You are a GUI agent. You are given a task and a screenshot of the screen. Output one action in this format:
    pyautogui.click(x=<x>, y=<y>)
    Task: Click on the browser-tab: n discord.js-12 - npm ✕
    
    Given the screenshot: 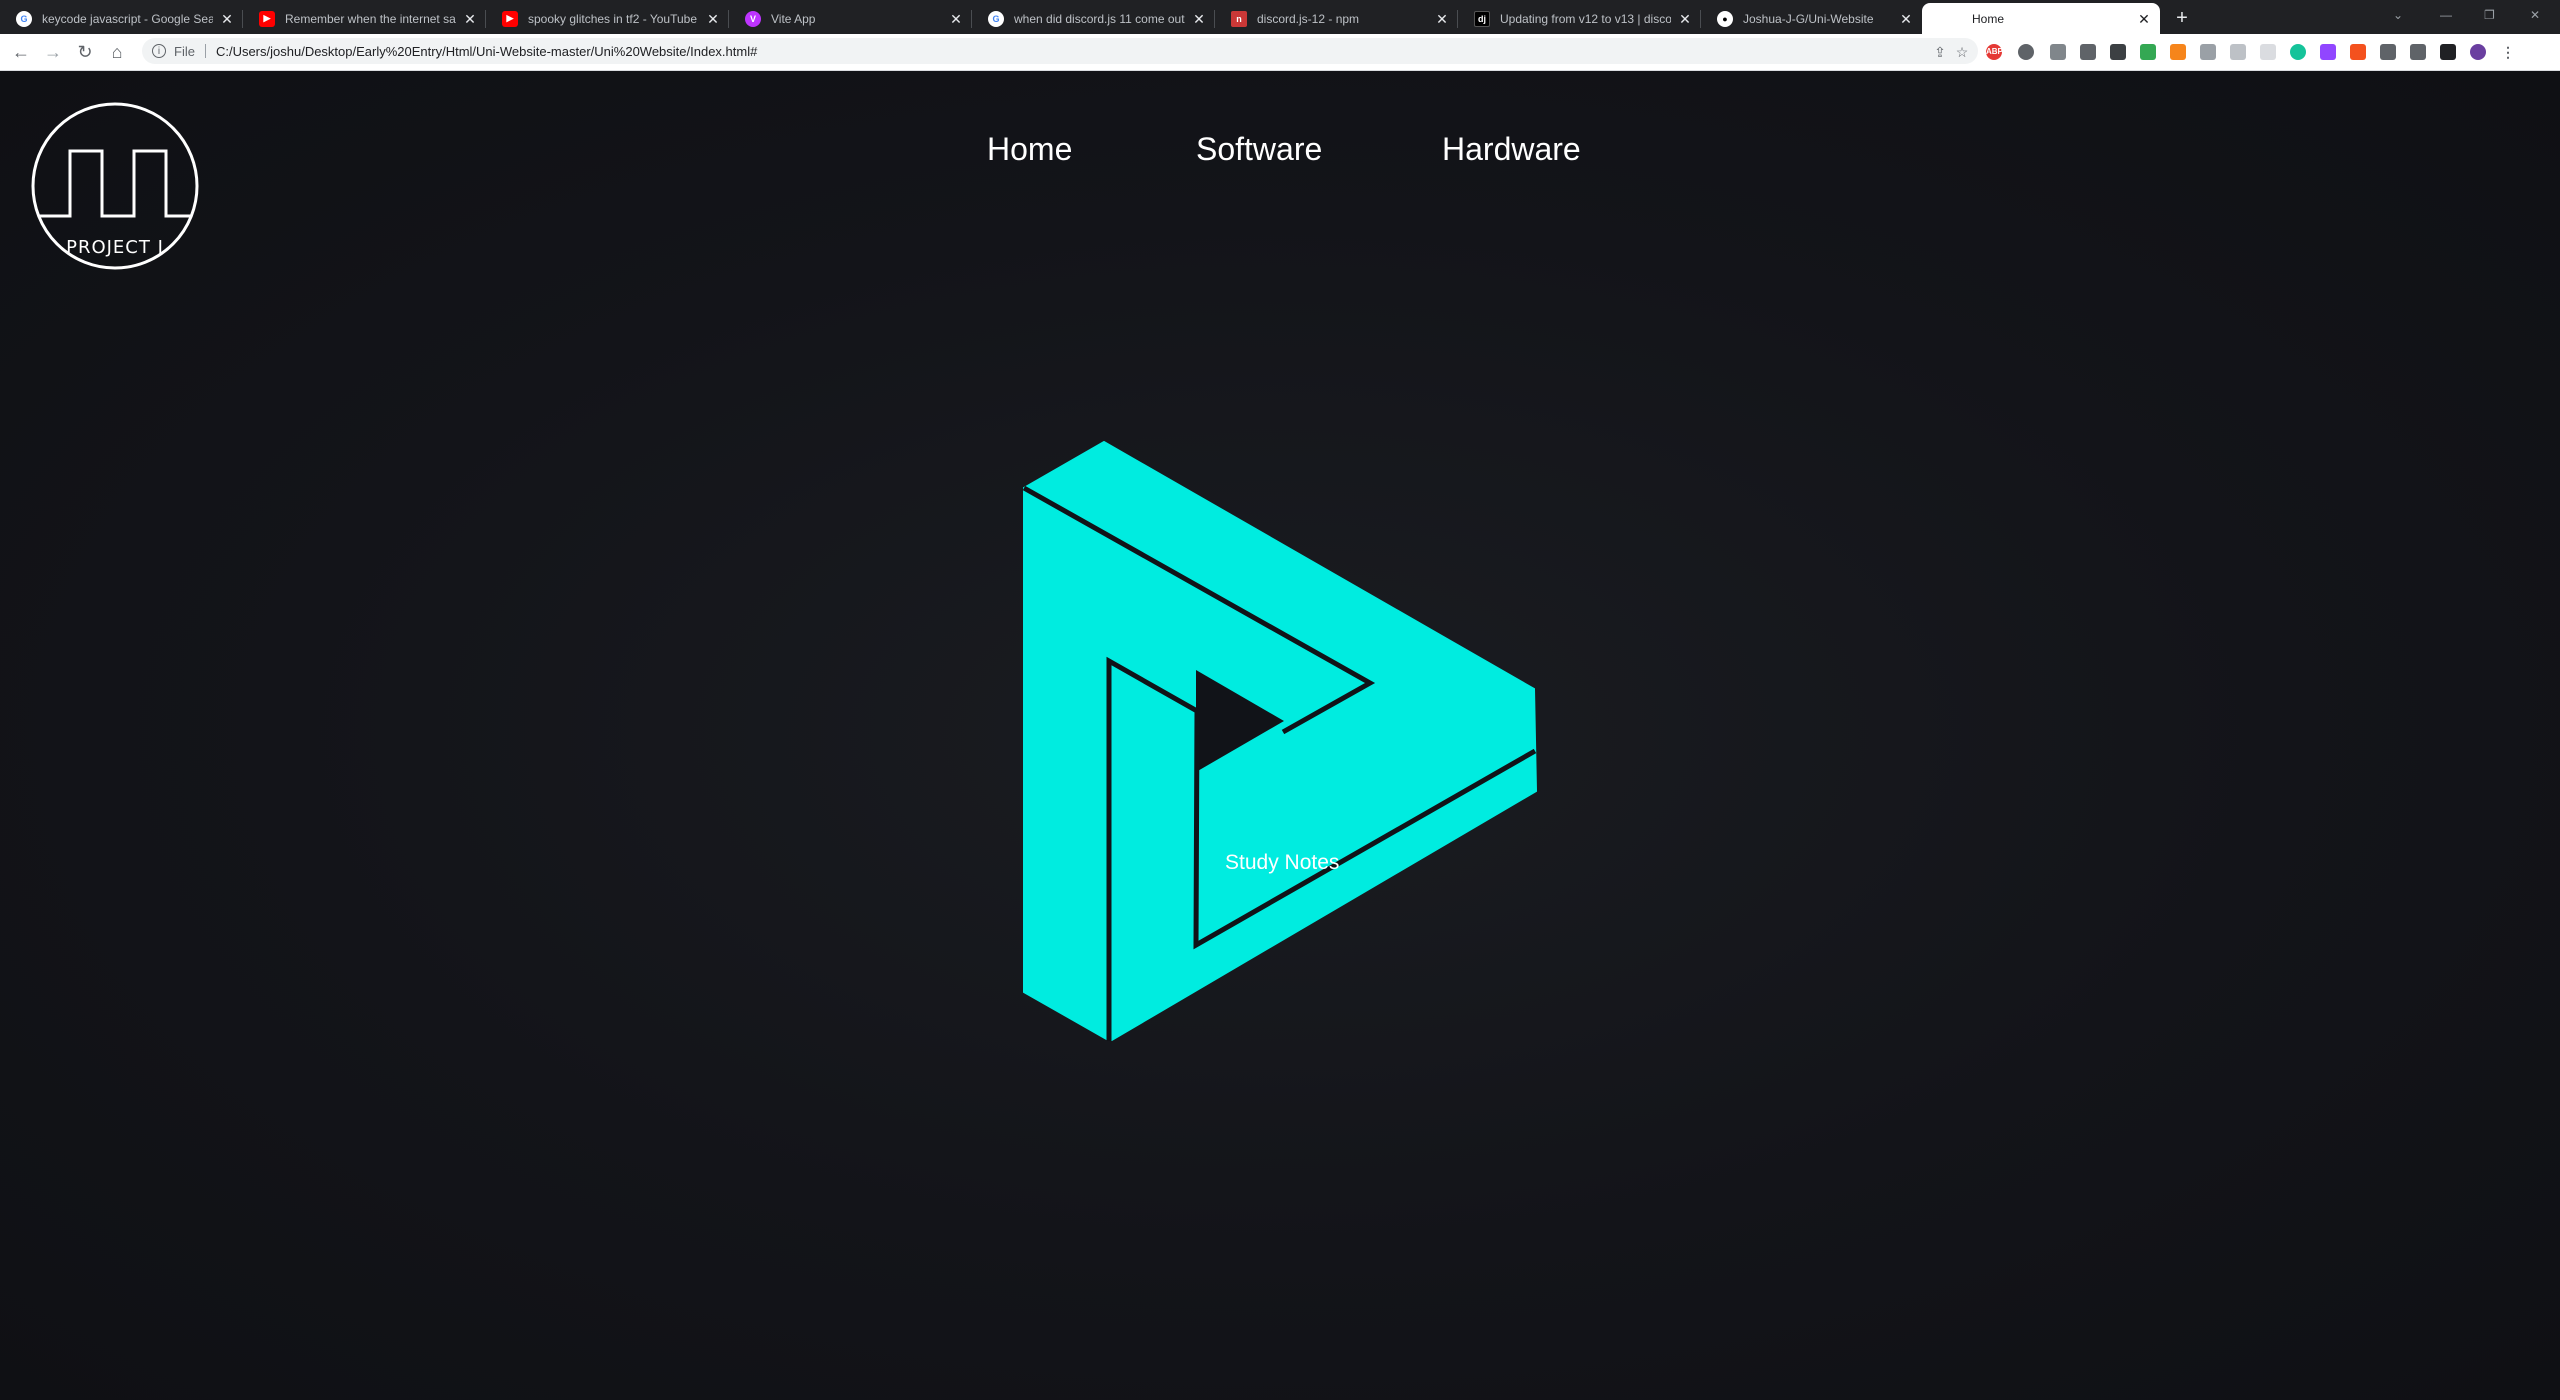 What is the action you would take?
    pyautogui.click(x=1336, y=18)
    